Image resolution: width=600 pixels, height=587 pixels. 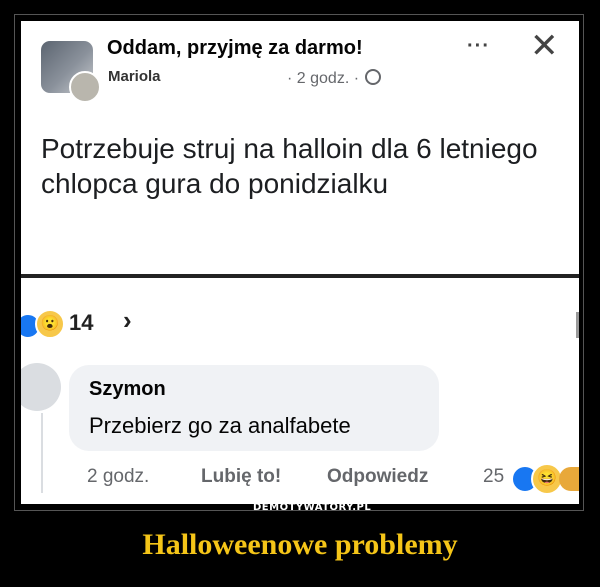 I want to click on post-time: · 2 godz. ·, so click(x=323, y=78).